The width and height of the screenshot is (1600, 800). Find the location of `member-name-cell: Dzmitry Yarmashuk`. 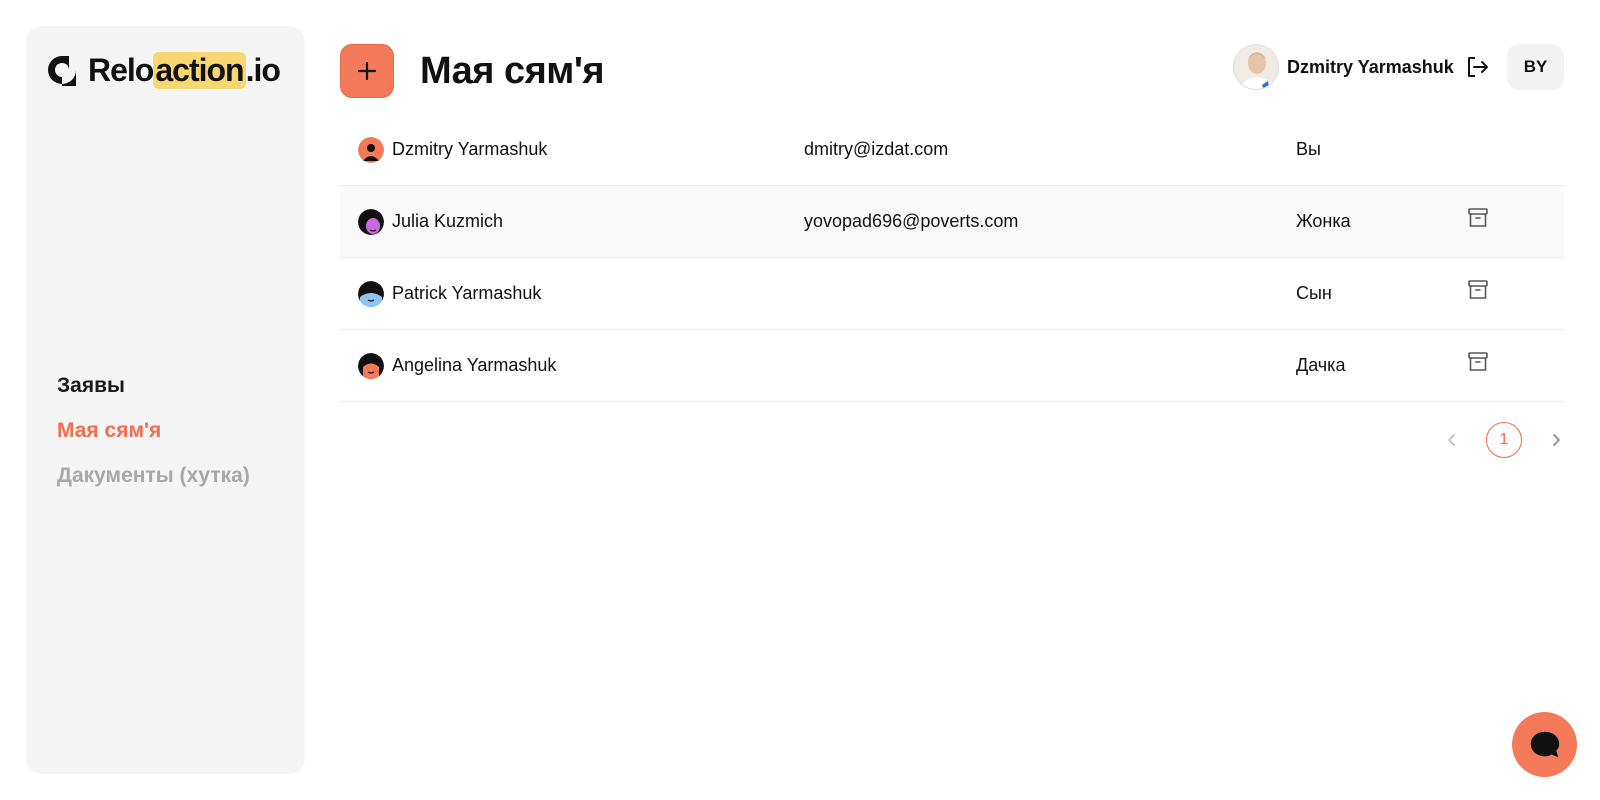

member-name-cell: Dzmitry Yarmashuk is located at coordinates (453, 149).